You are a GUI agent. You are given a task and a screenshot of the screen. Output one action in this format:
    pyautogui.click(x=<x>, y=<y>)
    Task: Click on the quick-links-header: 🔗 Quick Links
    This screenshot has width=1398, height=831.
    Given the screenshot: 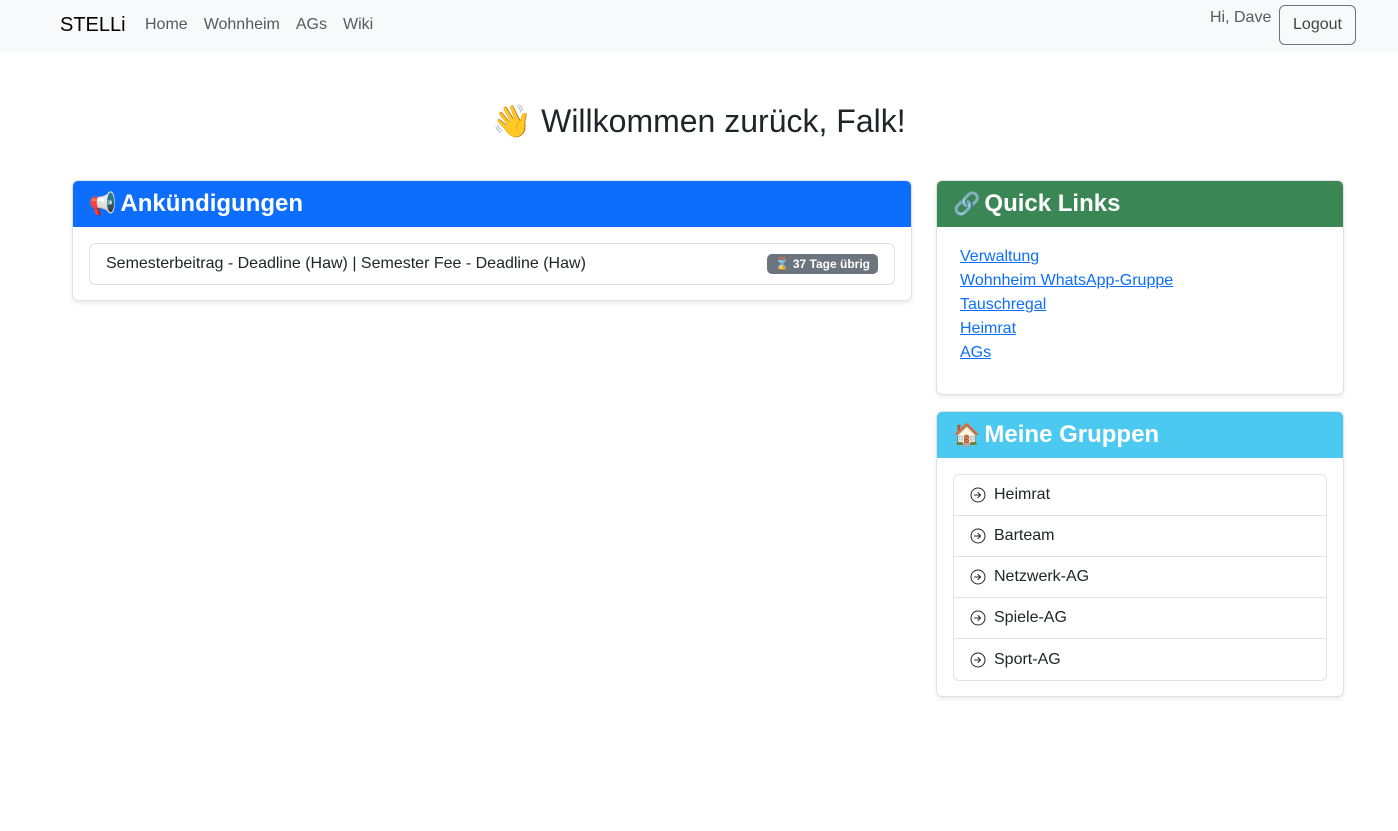 What is the action you would take?
    pyautogui.click(x=1140, y=204)
    